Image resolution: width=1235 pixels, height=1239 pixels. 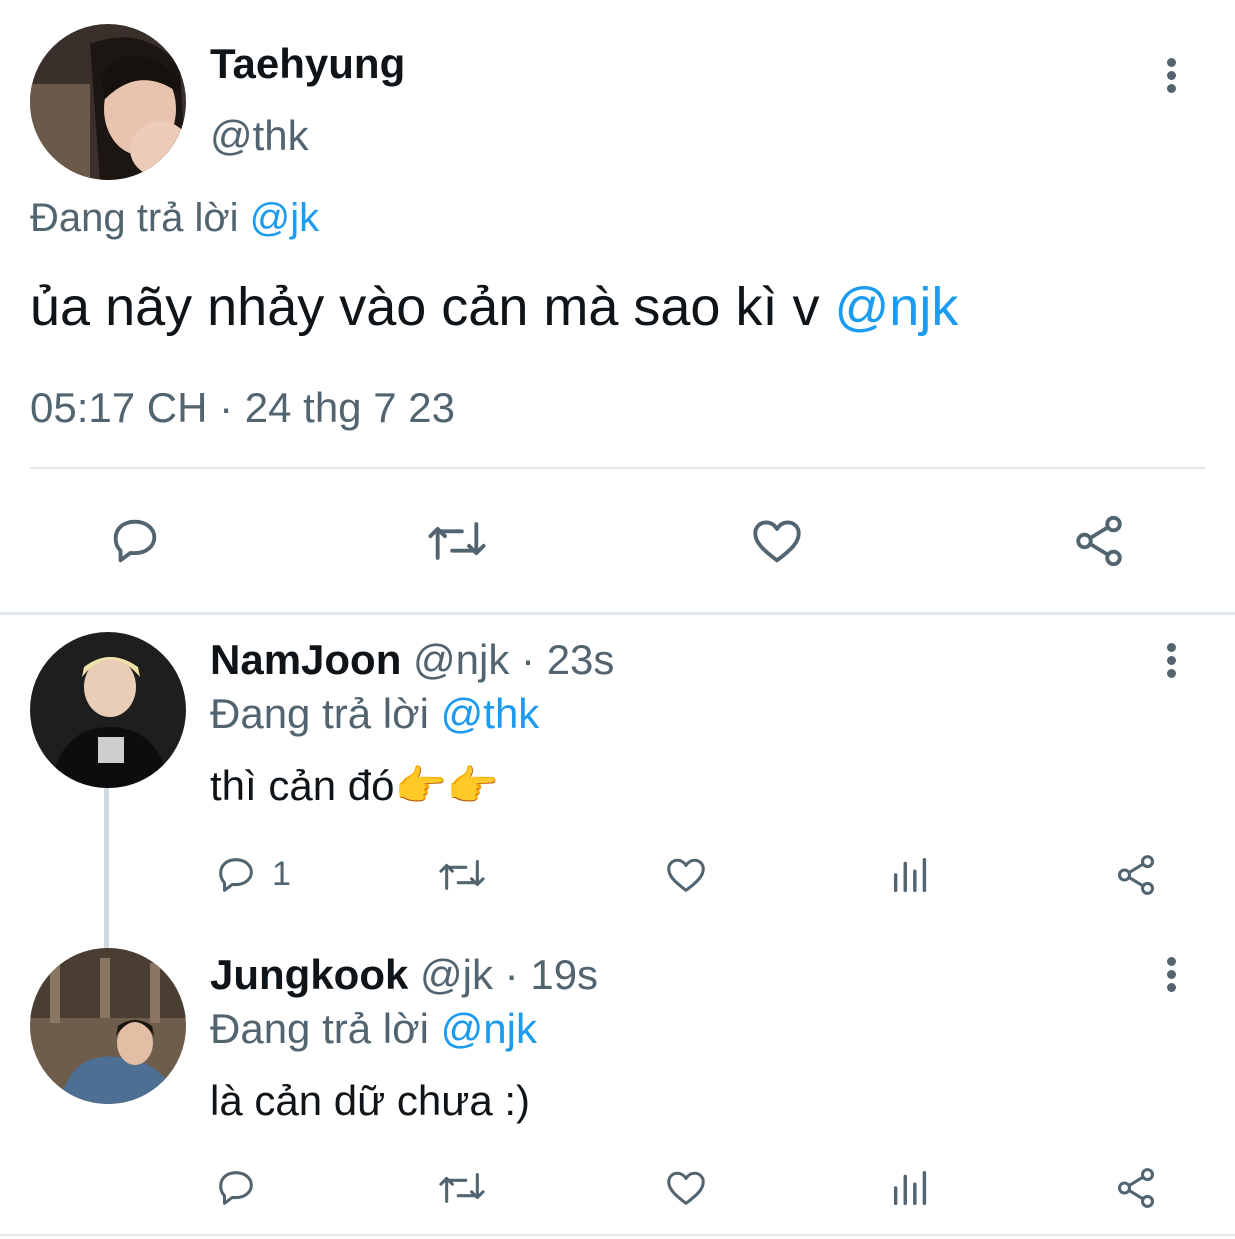 I want to click on author-name: NamJoon, so click(x=305, y=659).